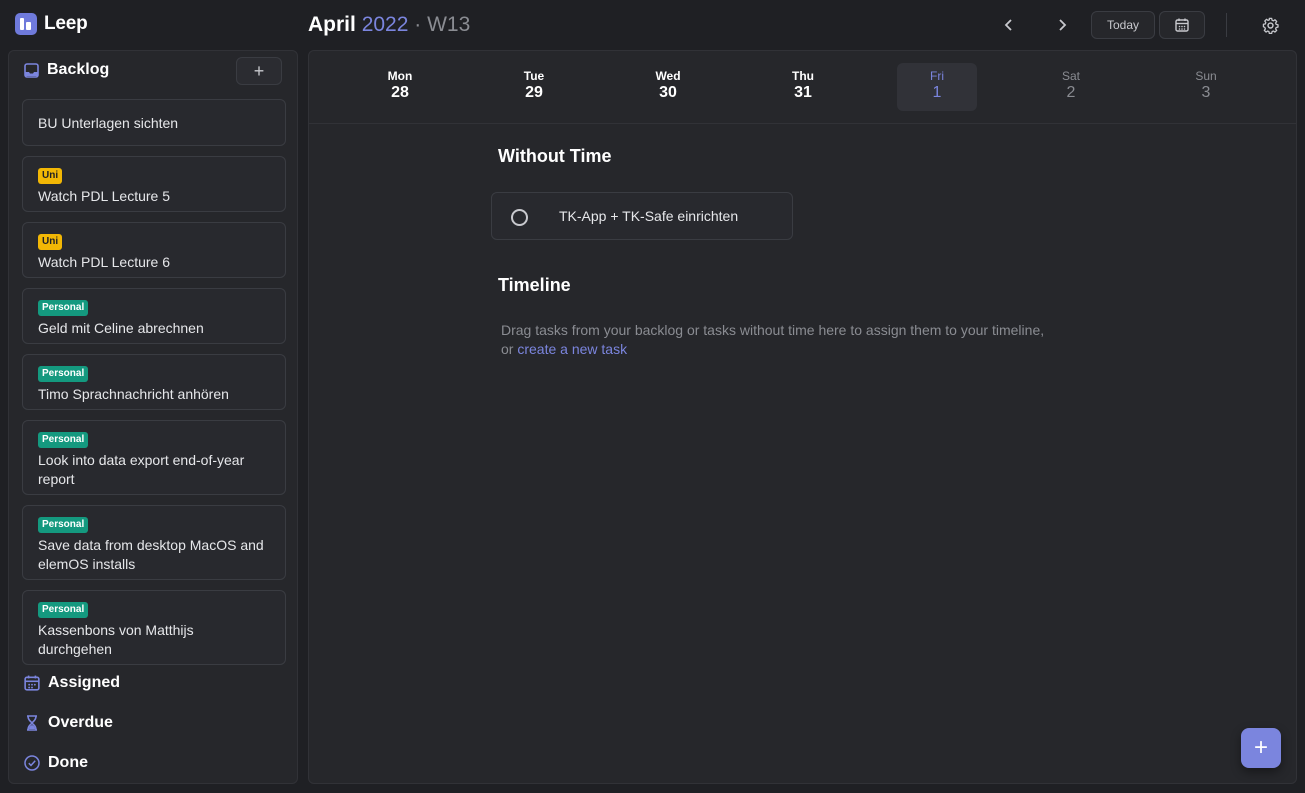 The height and width of the screenshot is (793, 1305). Describe the element at coordinates (572, 349) in the screenshot. I see `create-task-link: create a new task` at that location.